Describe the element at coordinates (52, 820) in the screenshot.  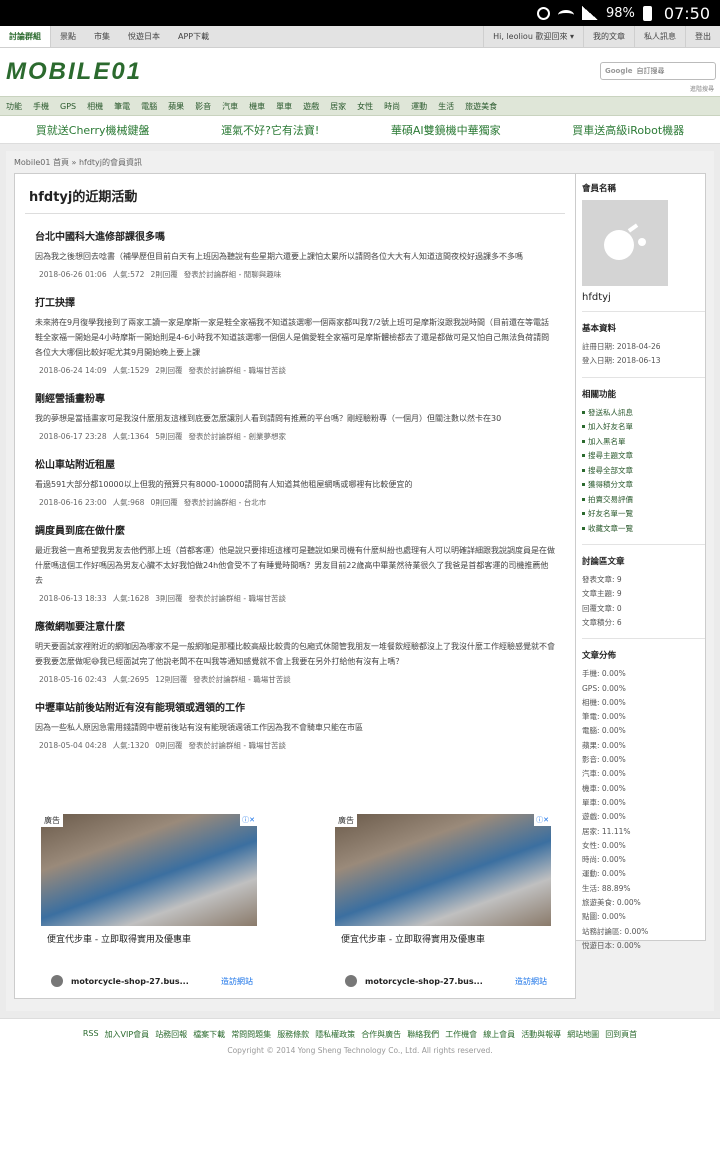
I see `ad-badge: 廣告` at that location.